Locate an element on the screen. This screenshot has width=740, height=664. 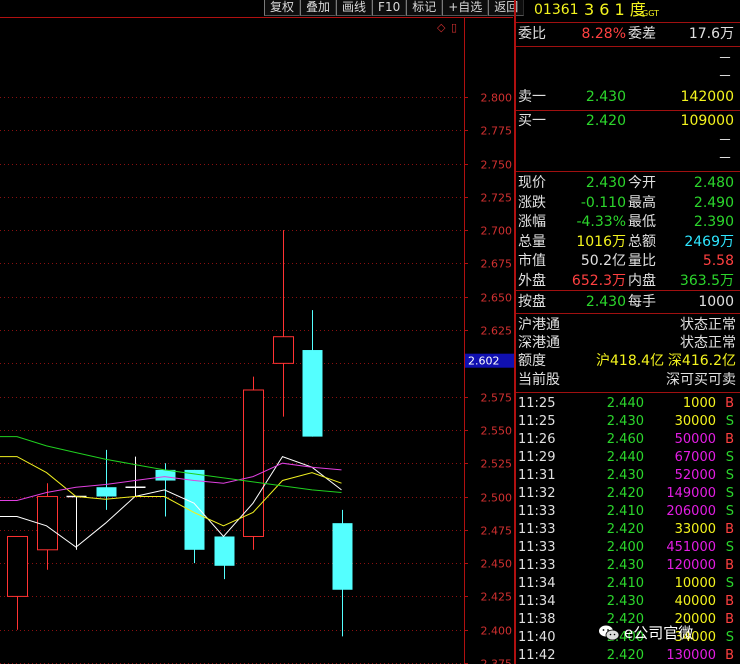
tick-time: 11:25 is located at coordinates (537, 403).